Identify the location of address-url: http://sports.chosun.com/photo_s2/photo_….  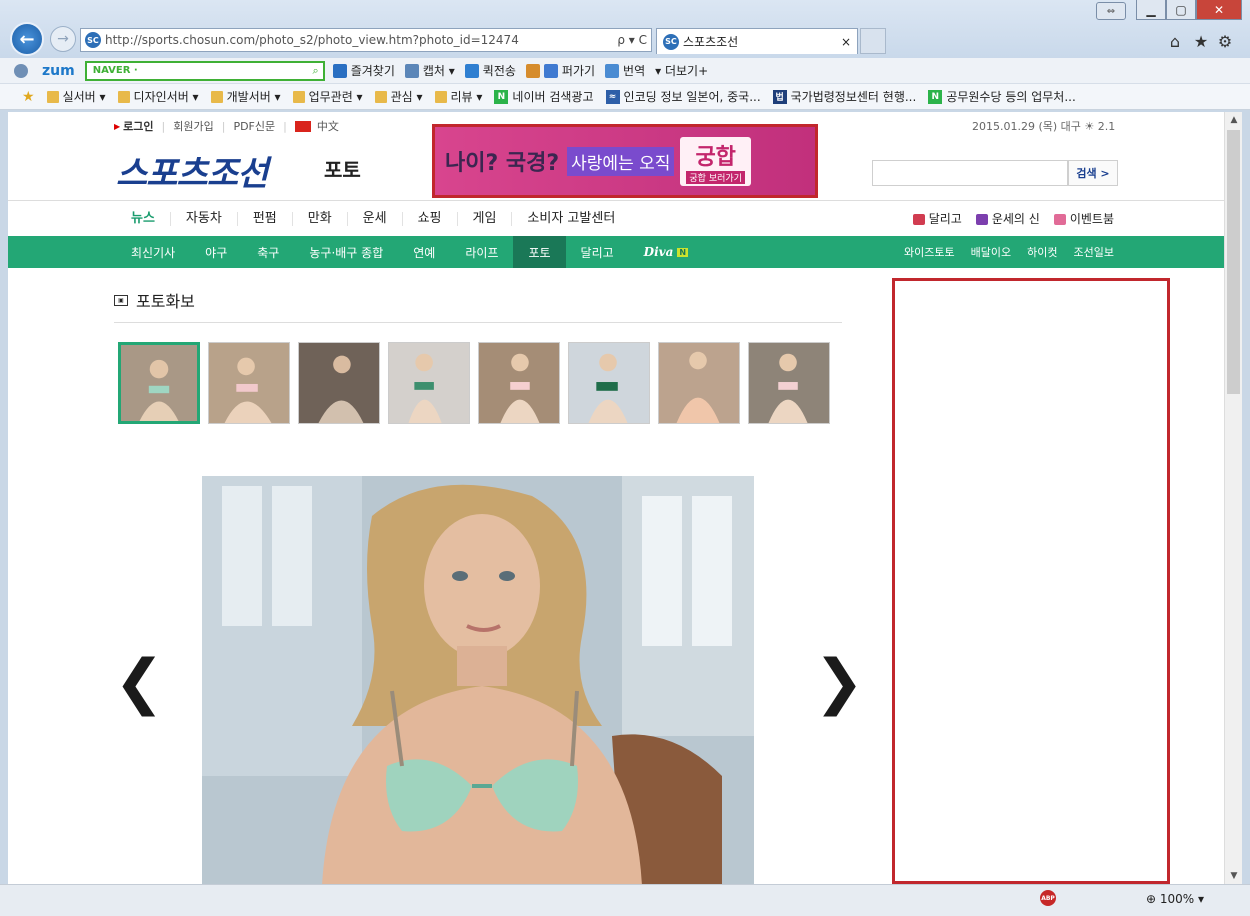
(359, 40).